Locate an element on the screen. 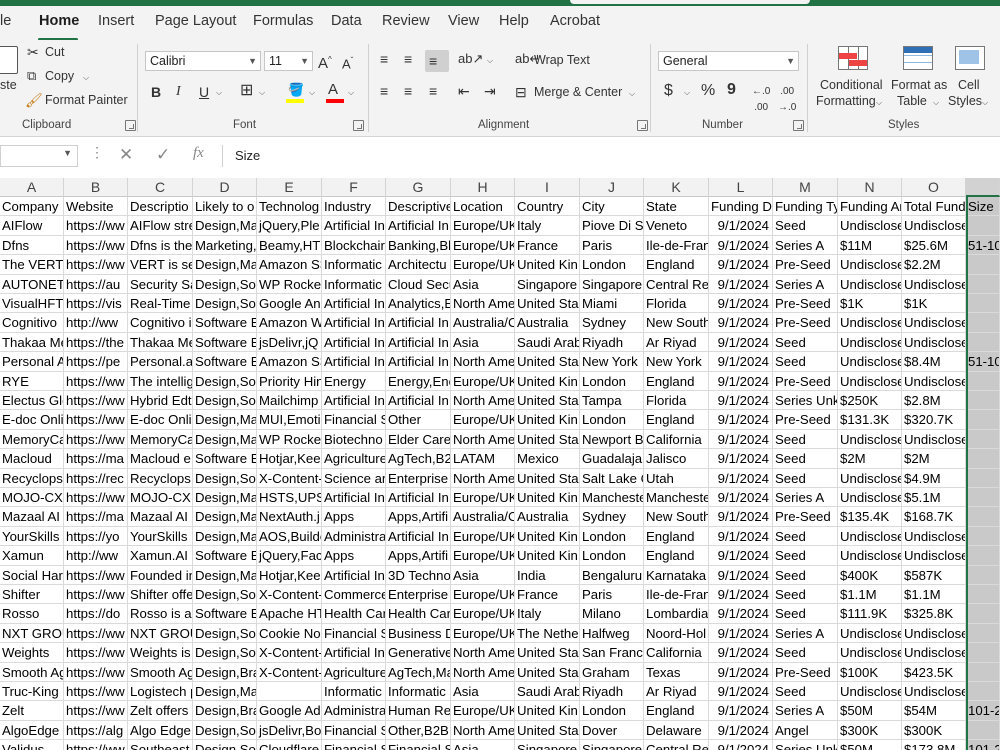 The height and width of the screenshot is (750, 1000). cell: https://ww is located at coordinates (96, 381).